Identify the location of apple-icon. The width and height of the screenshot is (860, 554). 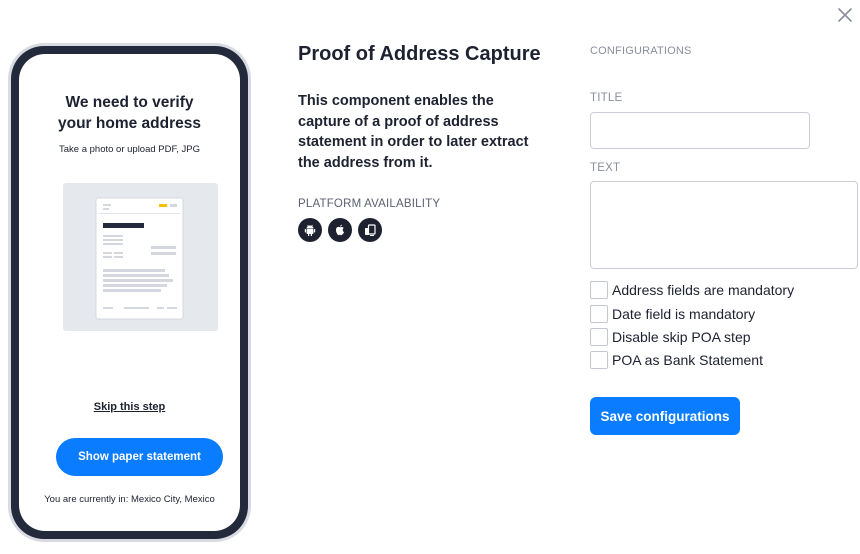
(340, 230).